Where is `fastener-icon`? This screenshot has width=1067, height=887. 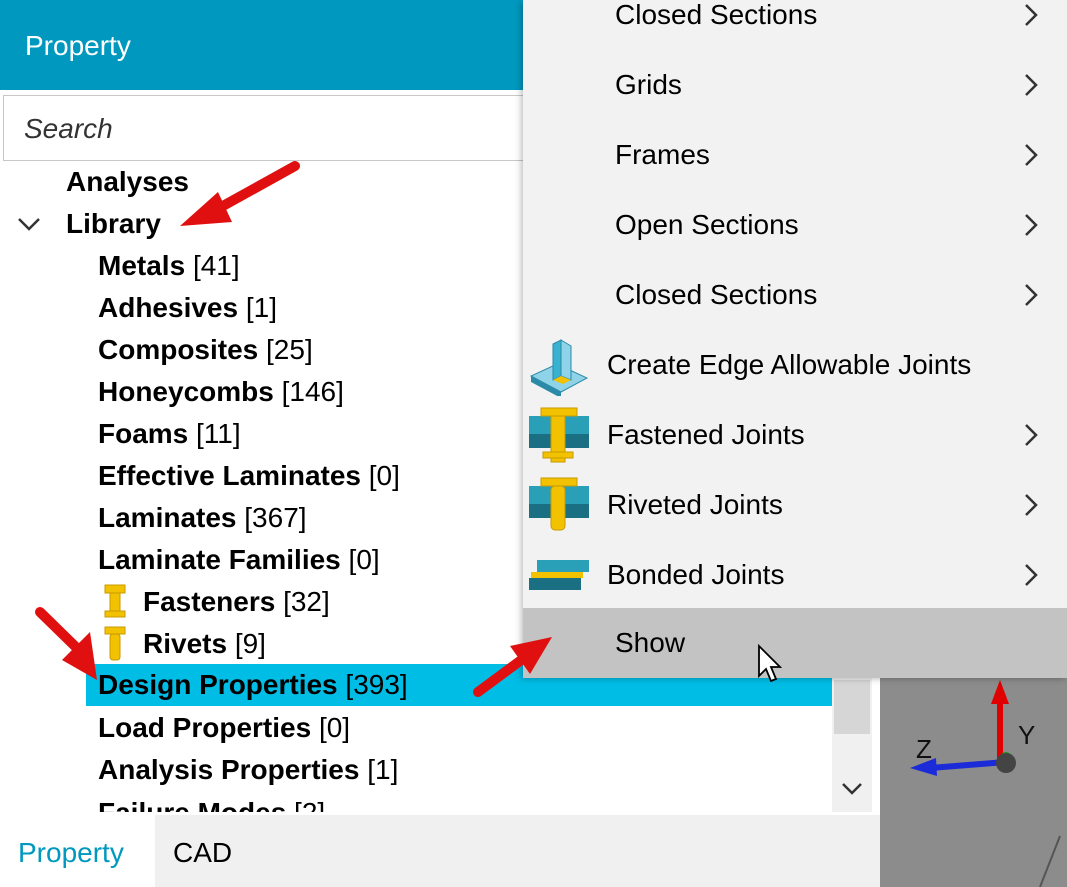 fastener-icon is located at coordinates (115, 601).